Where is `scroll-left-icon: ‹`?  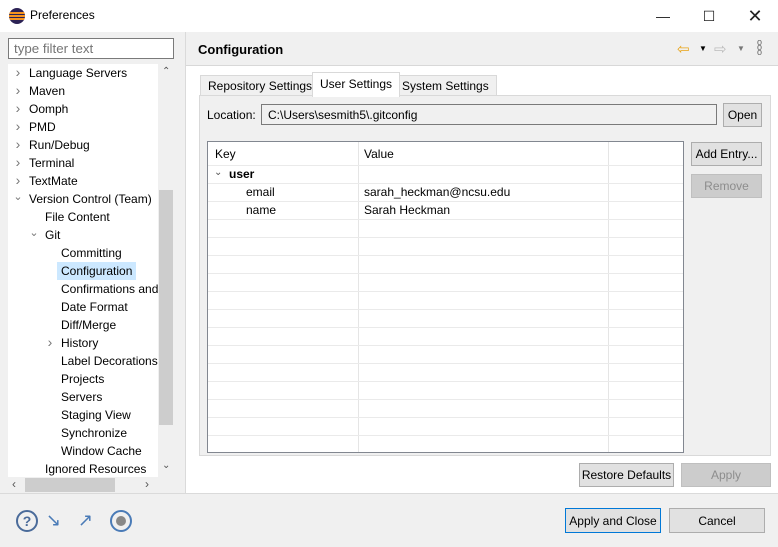 scroll-left-icon: ‹ is located at coordinates (14, 484).